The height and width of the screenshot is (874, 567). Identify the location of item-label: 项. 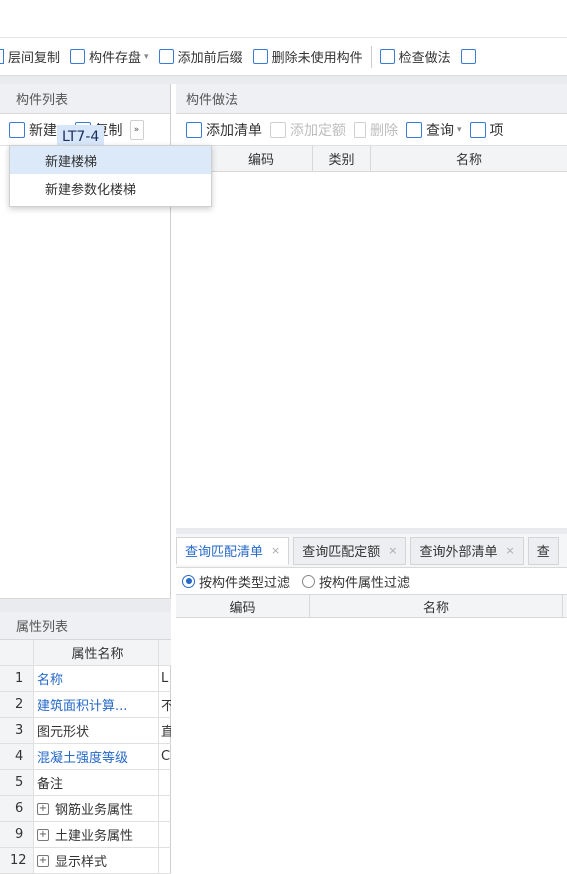
(496, 130).